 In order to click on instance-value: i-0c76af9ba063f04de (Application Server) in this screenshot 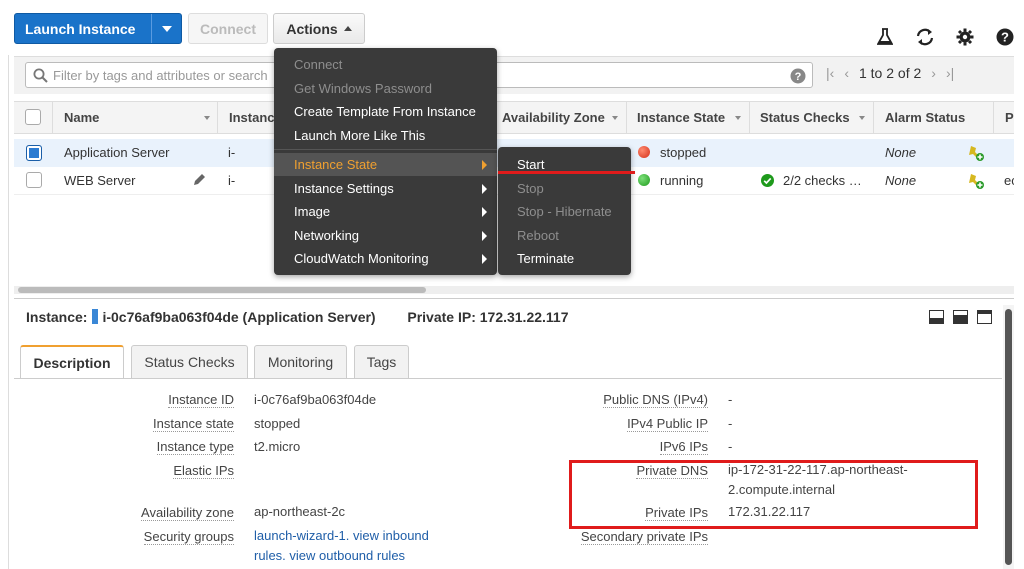, I will do `click(239, 317)`.